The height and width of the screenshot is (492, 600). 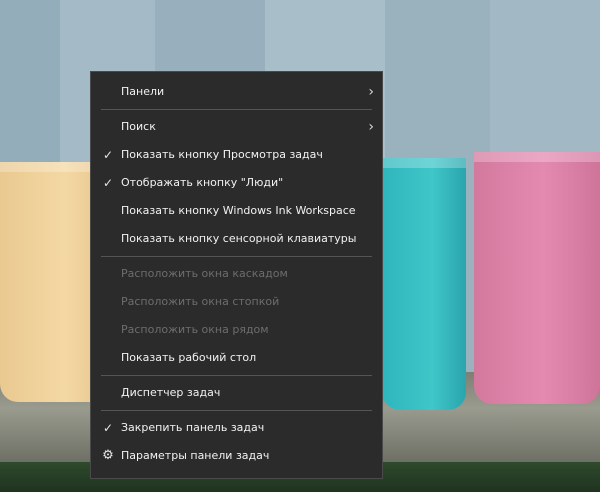 I want to click on menu-item-show-ink-workspace-button: Показать кнопку Windows Ink Workspace, so click(x=236, y=211).